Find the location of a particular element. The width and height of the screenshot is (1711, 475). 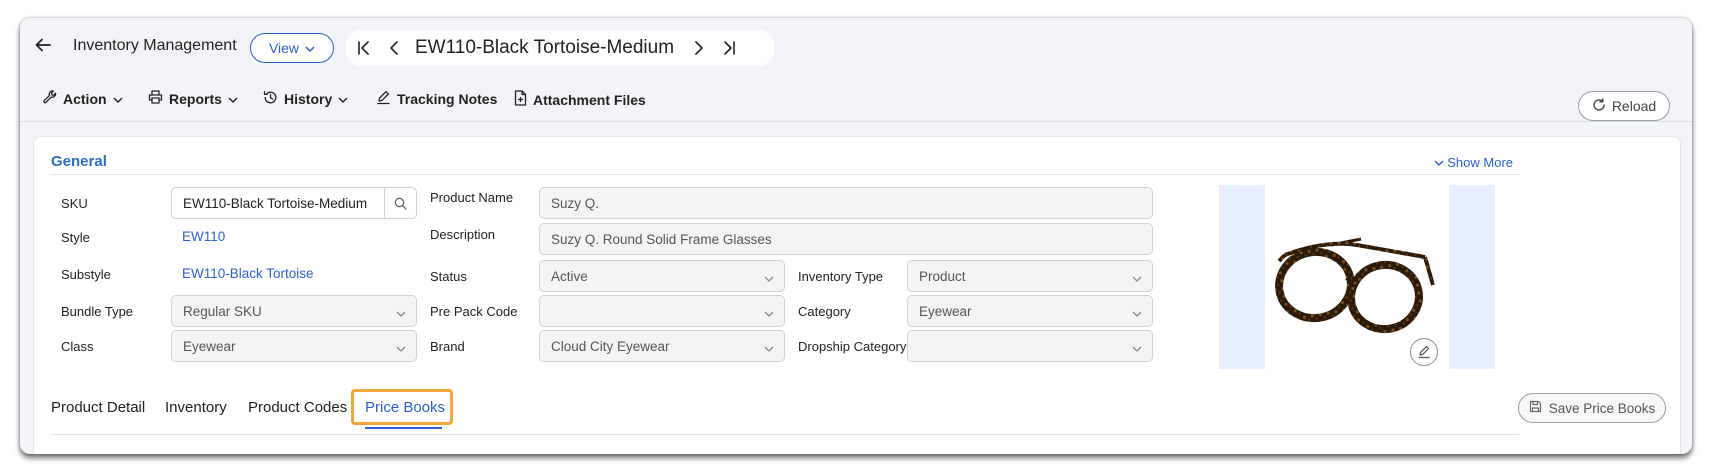

substyle-label: Substyle is located at coordinates (86, 274).